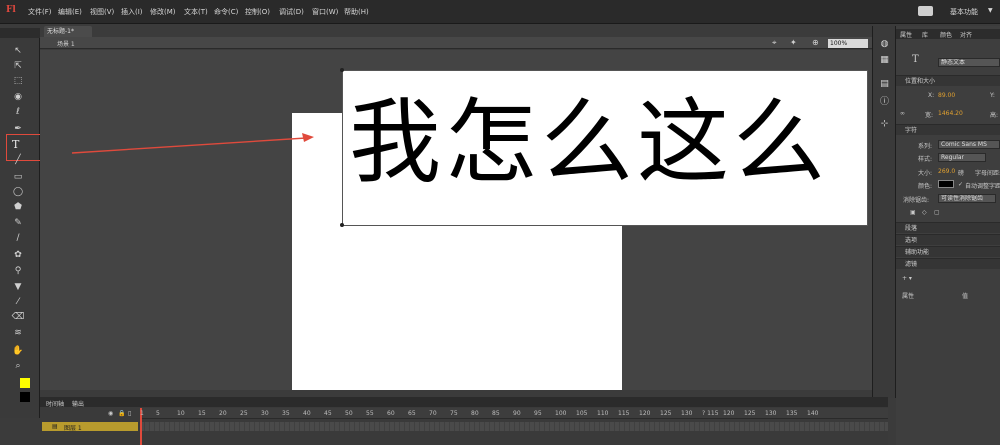  I want to click on x-value: 89.00, so click(946, 95).